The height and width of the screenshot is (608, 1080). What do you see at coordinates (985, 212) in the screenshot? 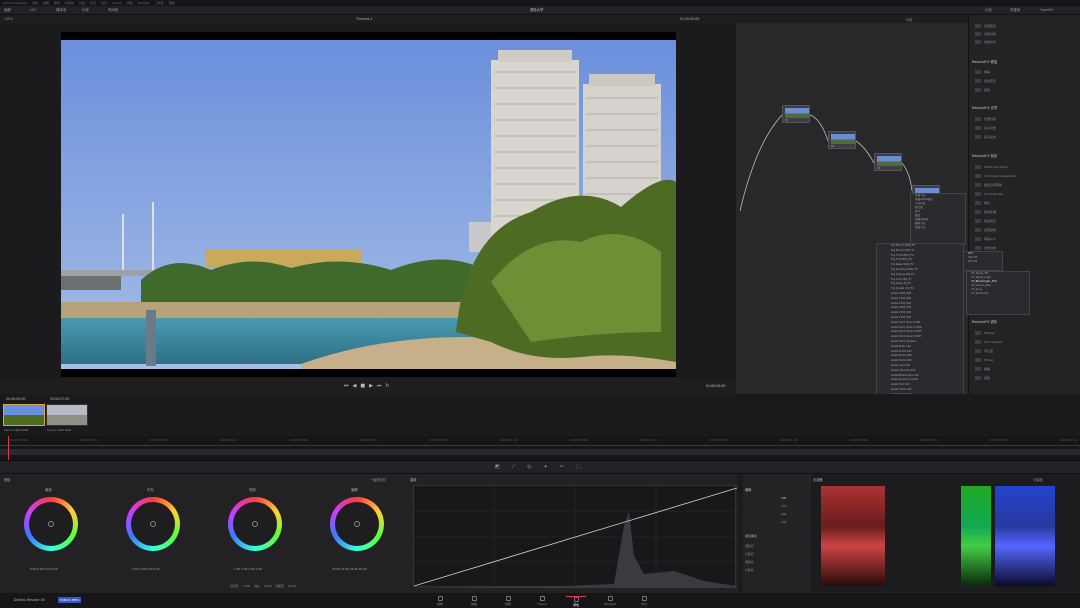
I see `fx-item: 色彩补偿` at bounding box center [985, 212].